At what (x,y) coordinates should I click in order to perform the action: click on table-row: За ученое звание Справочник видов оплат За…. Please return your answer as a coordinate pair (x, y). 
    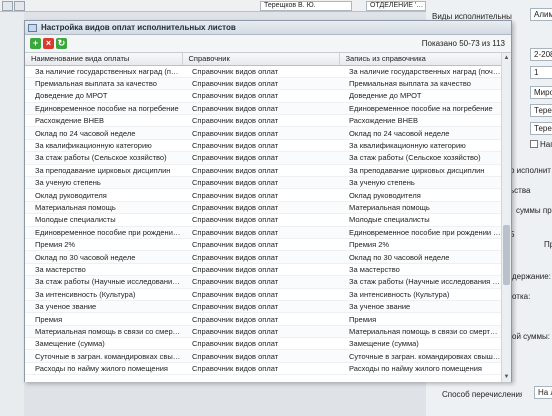
    Looking at the image, I should click on (263, 307).